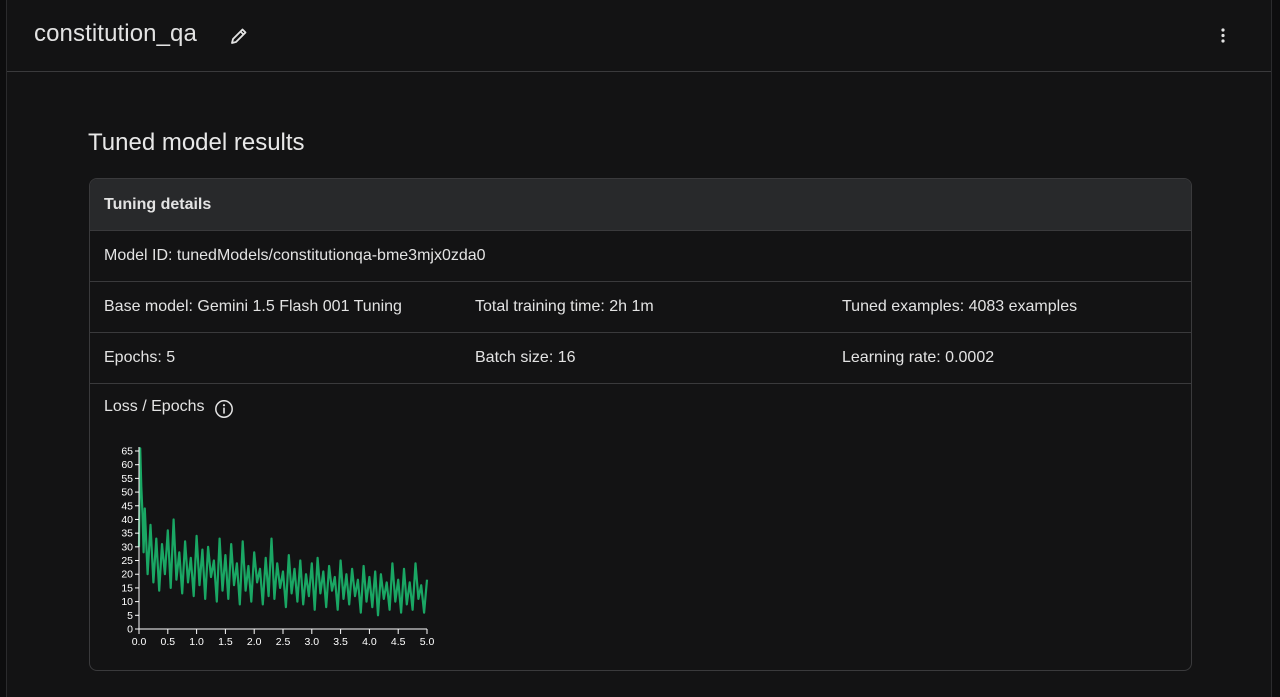 The height and width of the screenshot is (697, 1280). Describe the element at coordinates (115, 33) in the screenshot. I see `page-title: constitution_qa` at that location.